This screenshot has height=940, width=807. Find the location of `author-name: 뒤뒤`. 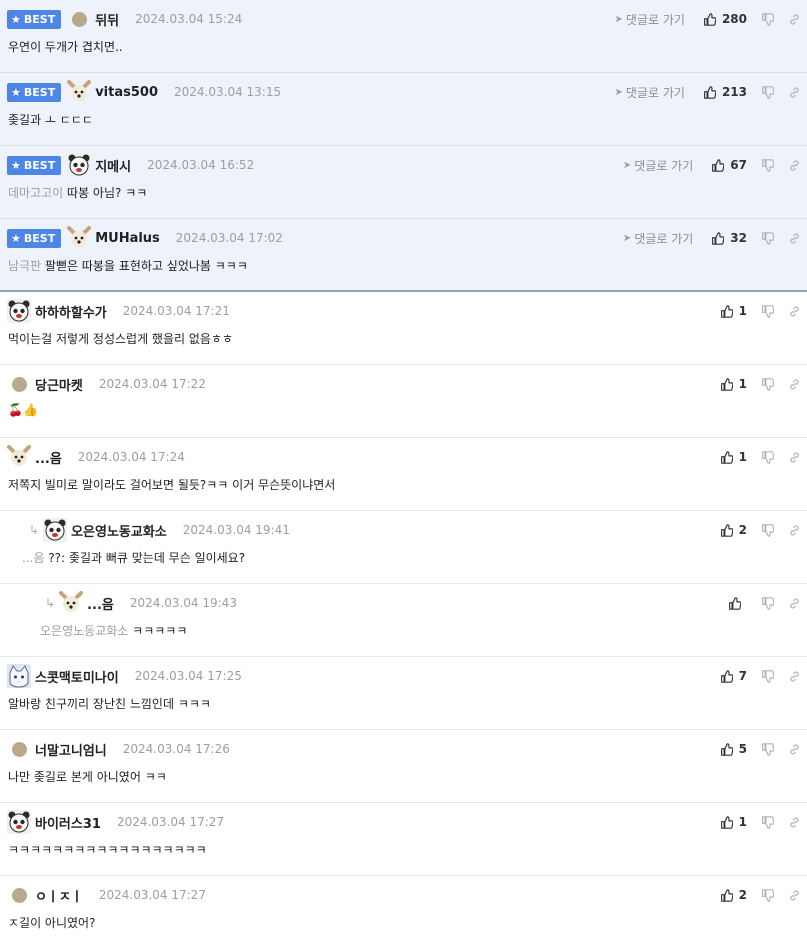

author-name: 뒤뒤 is located at coordinates (107, 19).